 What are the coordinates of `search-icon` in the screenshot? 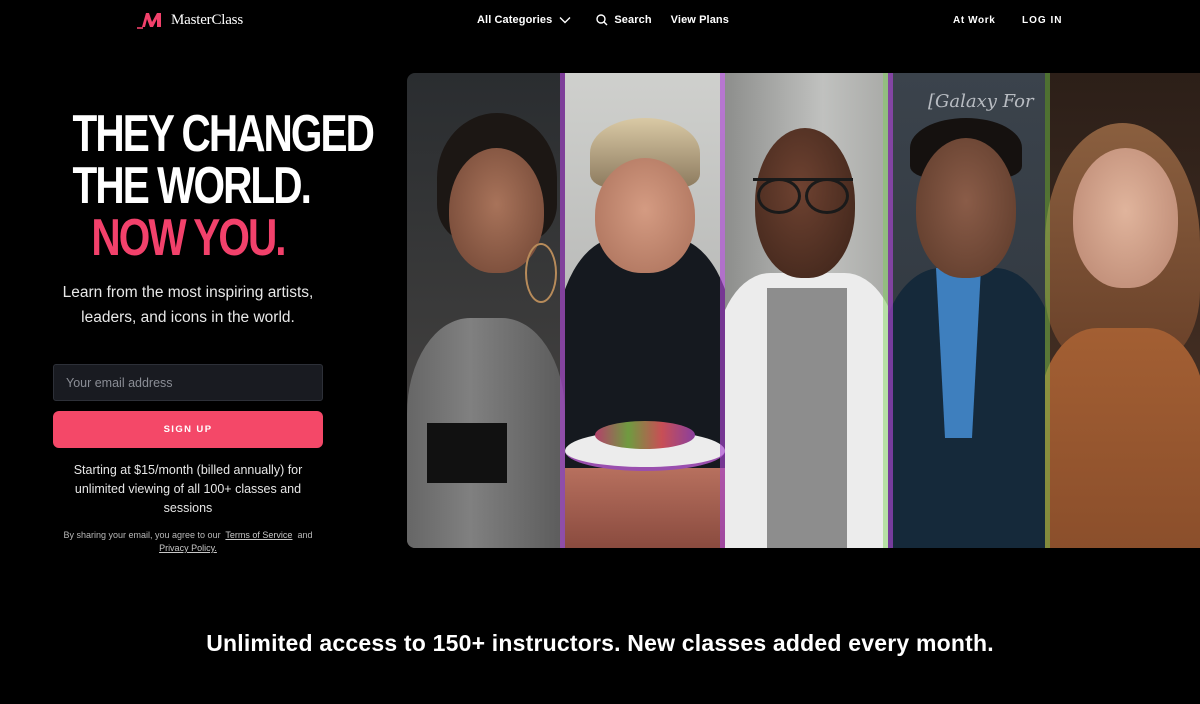 It's located at (602, 20).